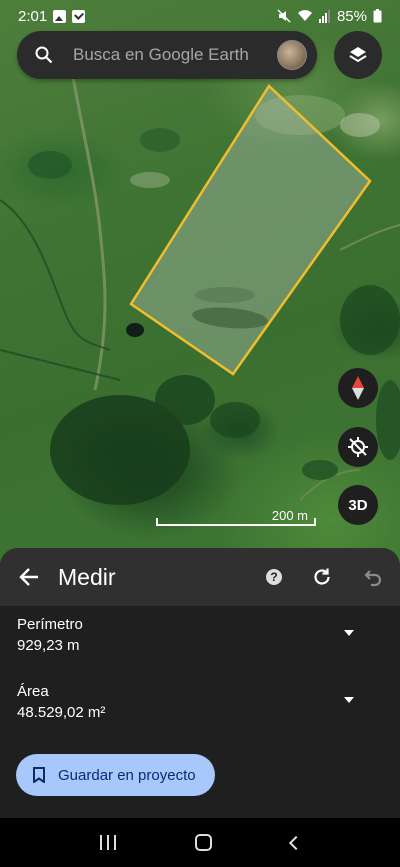 The image size is (400, 867). What do you see at coordinates (358, 505) in the screenshot?
I see `toggle-3d-button: 3D` at bounding box center [358, 505].